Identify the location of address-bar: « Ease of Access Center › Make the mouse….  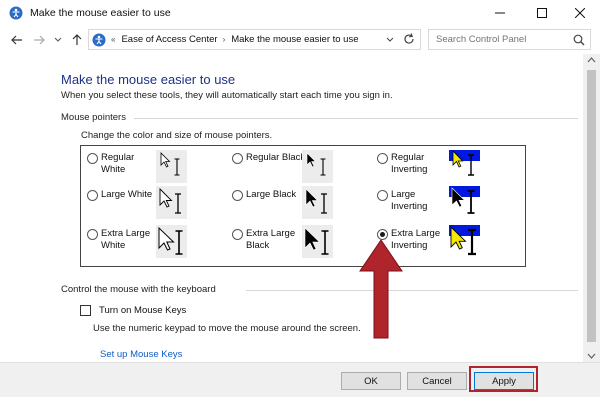
(254, 39).